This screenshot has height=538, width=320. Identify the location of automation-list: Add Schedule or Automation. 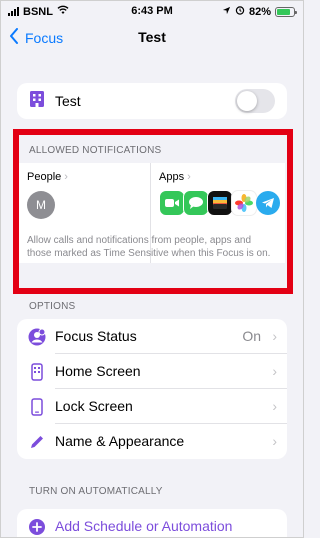
(152, 523).